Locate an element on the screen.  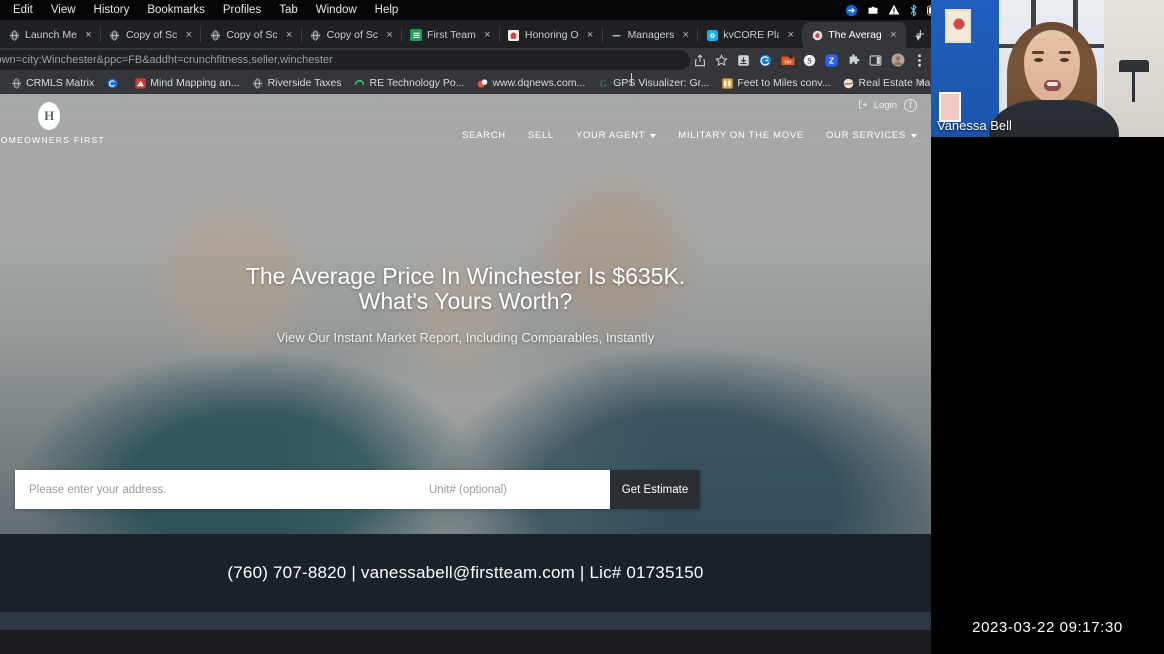
svg-text: 994 is located at coordinates (788, 62).